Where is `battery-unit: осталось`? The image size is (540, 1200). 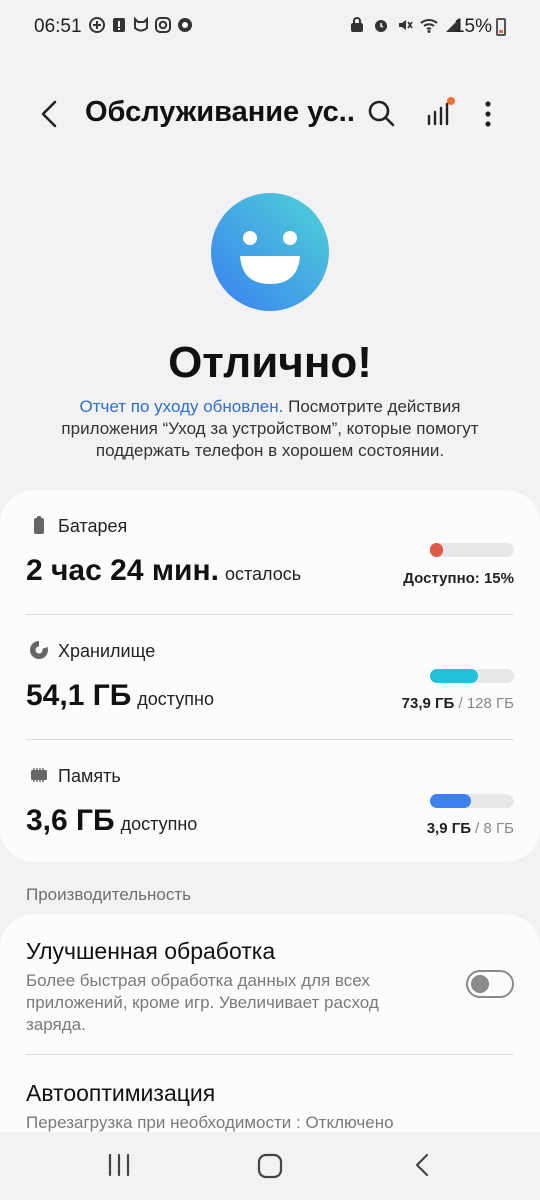
battery-unit: осталось is located at coordinates (263, 574).